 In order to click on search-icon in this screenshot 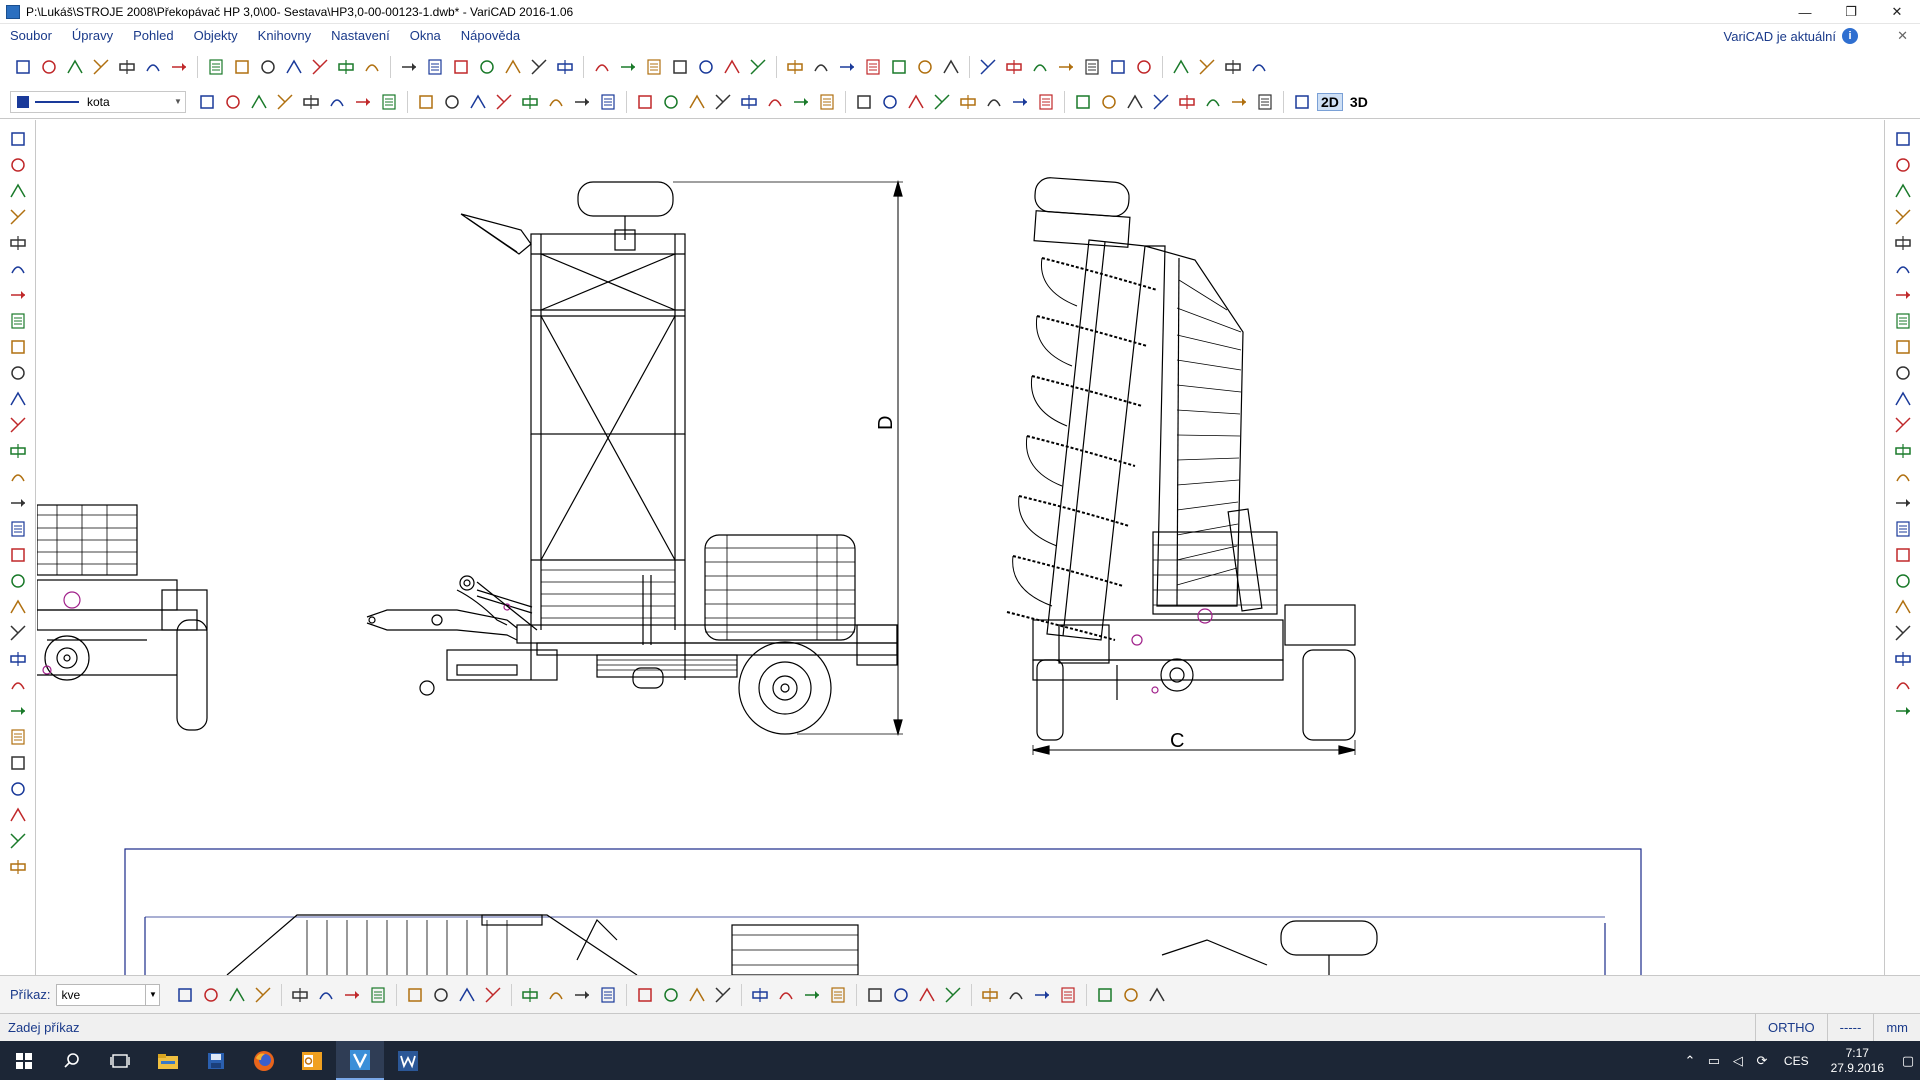, I will do `click(72, 1060)`.